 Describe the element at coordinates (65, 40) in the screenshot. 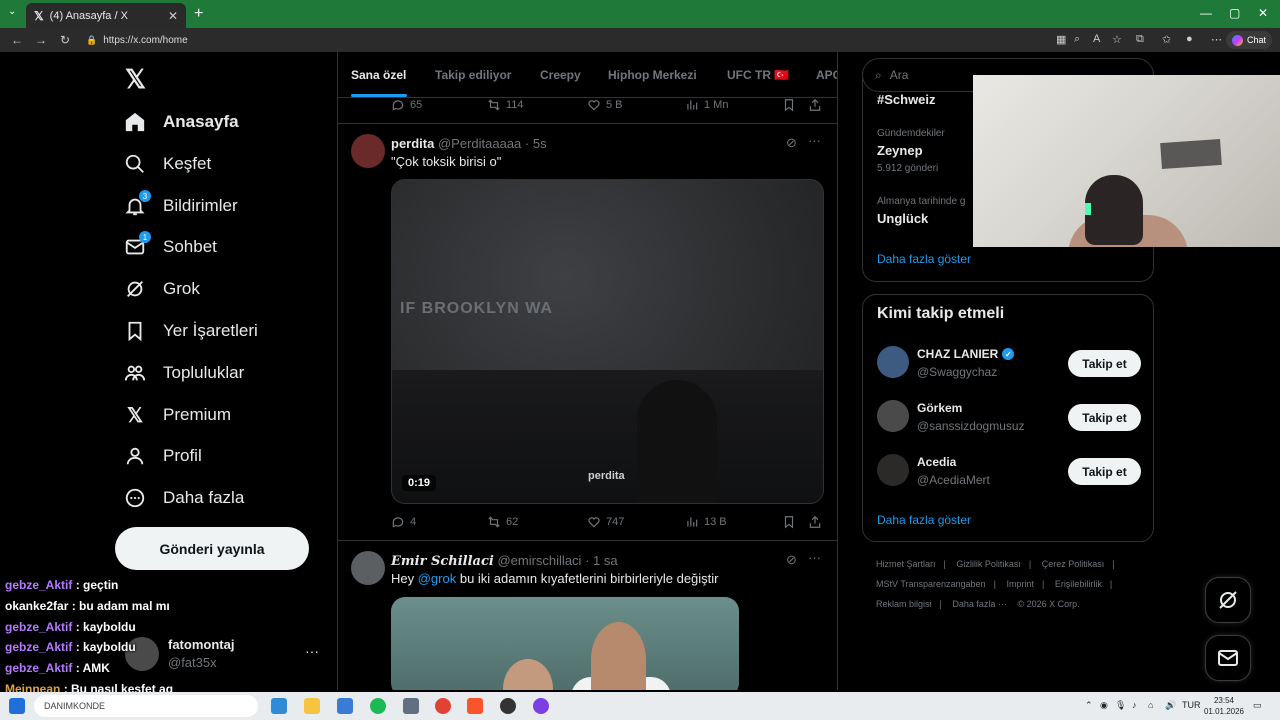

I see `refresh-icon: ↻` at that location.